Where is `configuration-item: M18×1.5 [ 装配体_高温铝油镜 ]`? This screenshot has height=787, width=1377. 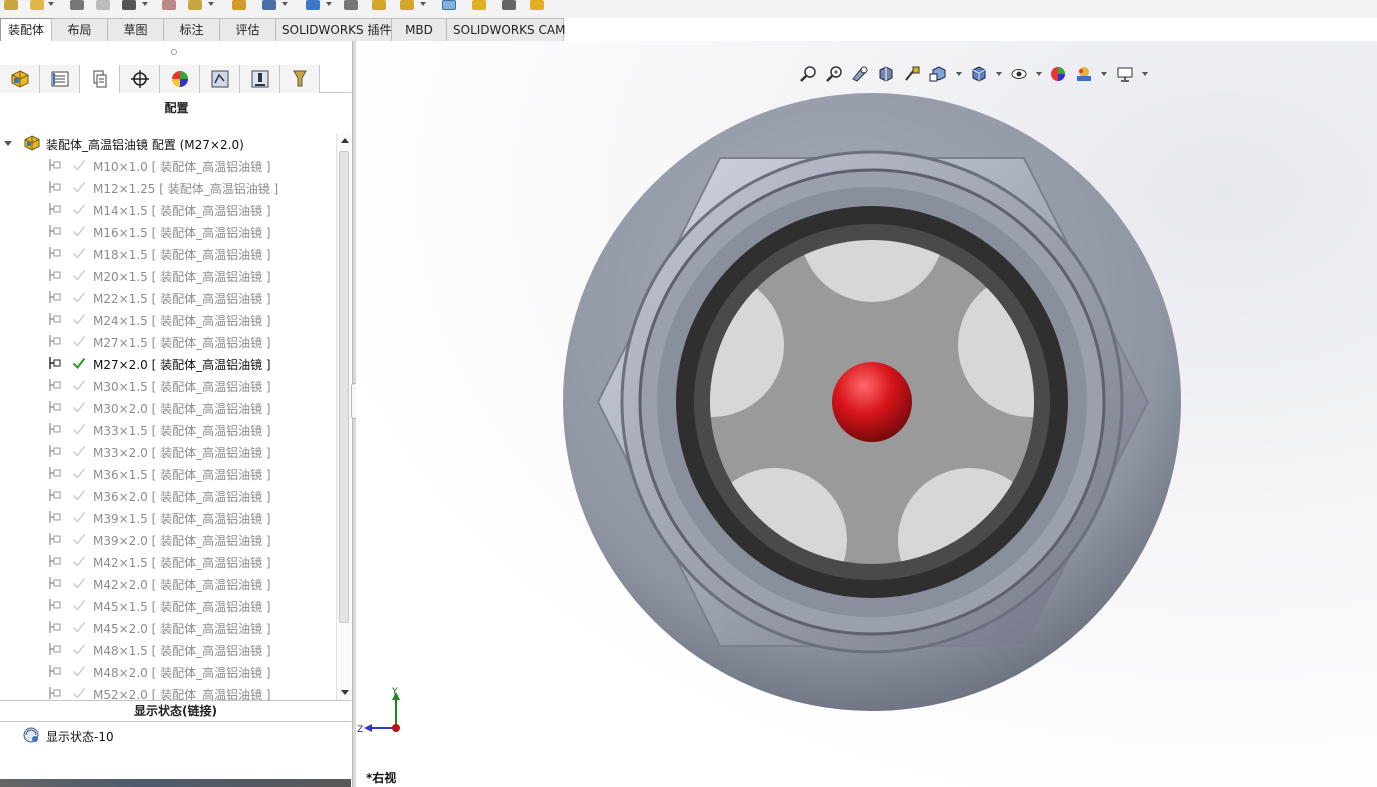 configuration-item: M18×1.5 [ 装配体_高温铝油镜 ] is located at coordinates (168, 253).